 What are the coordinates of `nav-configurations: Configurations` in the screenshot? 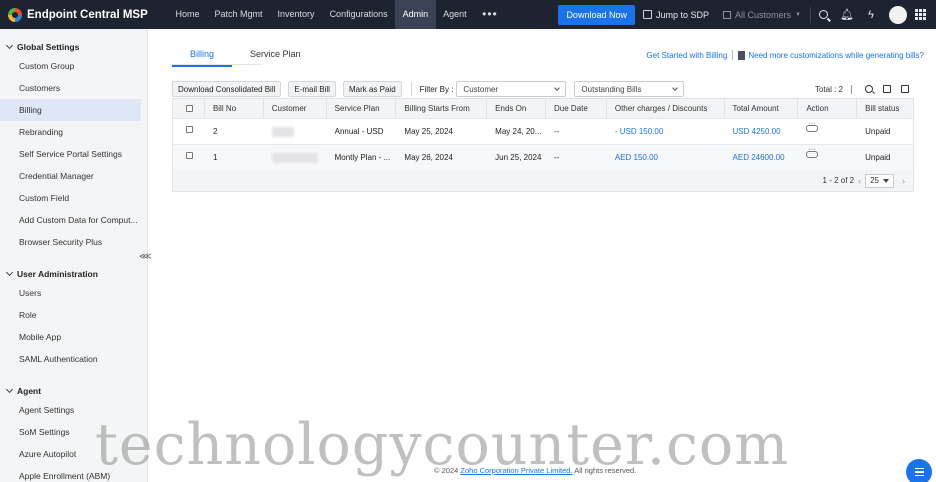 It's located at (358, 14).